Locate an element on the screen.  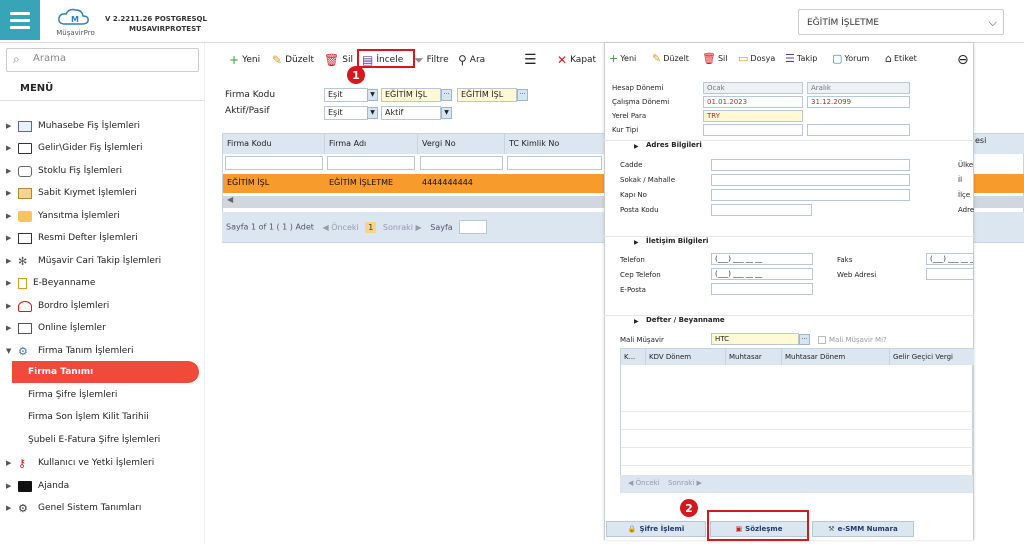
grid-header-firma-kodu: Firma Kodu is located at coordinates (274, 144).